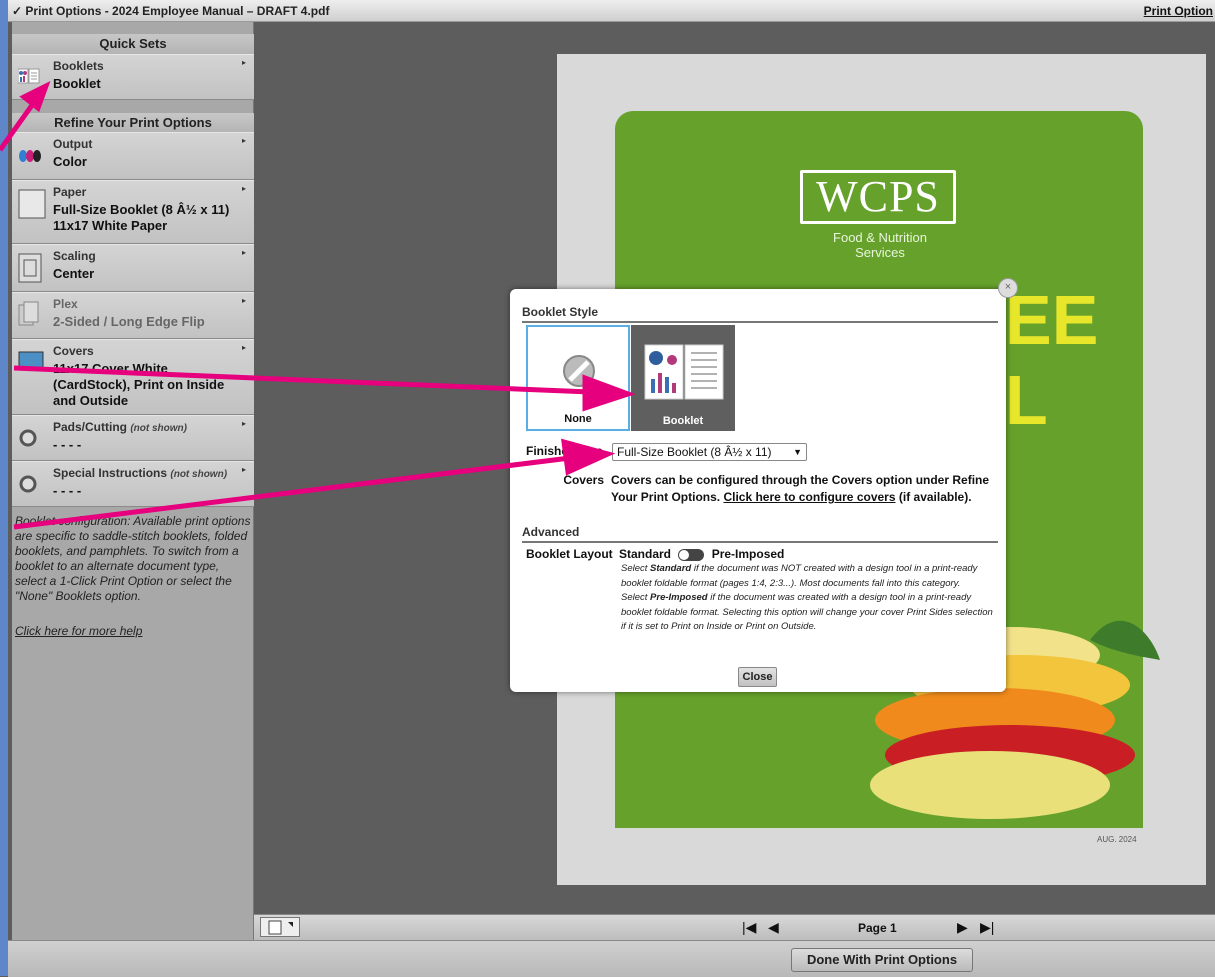 Image resolution: width=1215 pixels, height=977 pixels. What do you see at coordinates (29, 317) in the screenshot?
I see `two-sided-icon` at bounding box center [29, 317].